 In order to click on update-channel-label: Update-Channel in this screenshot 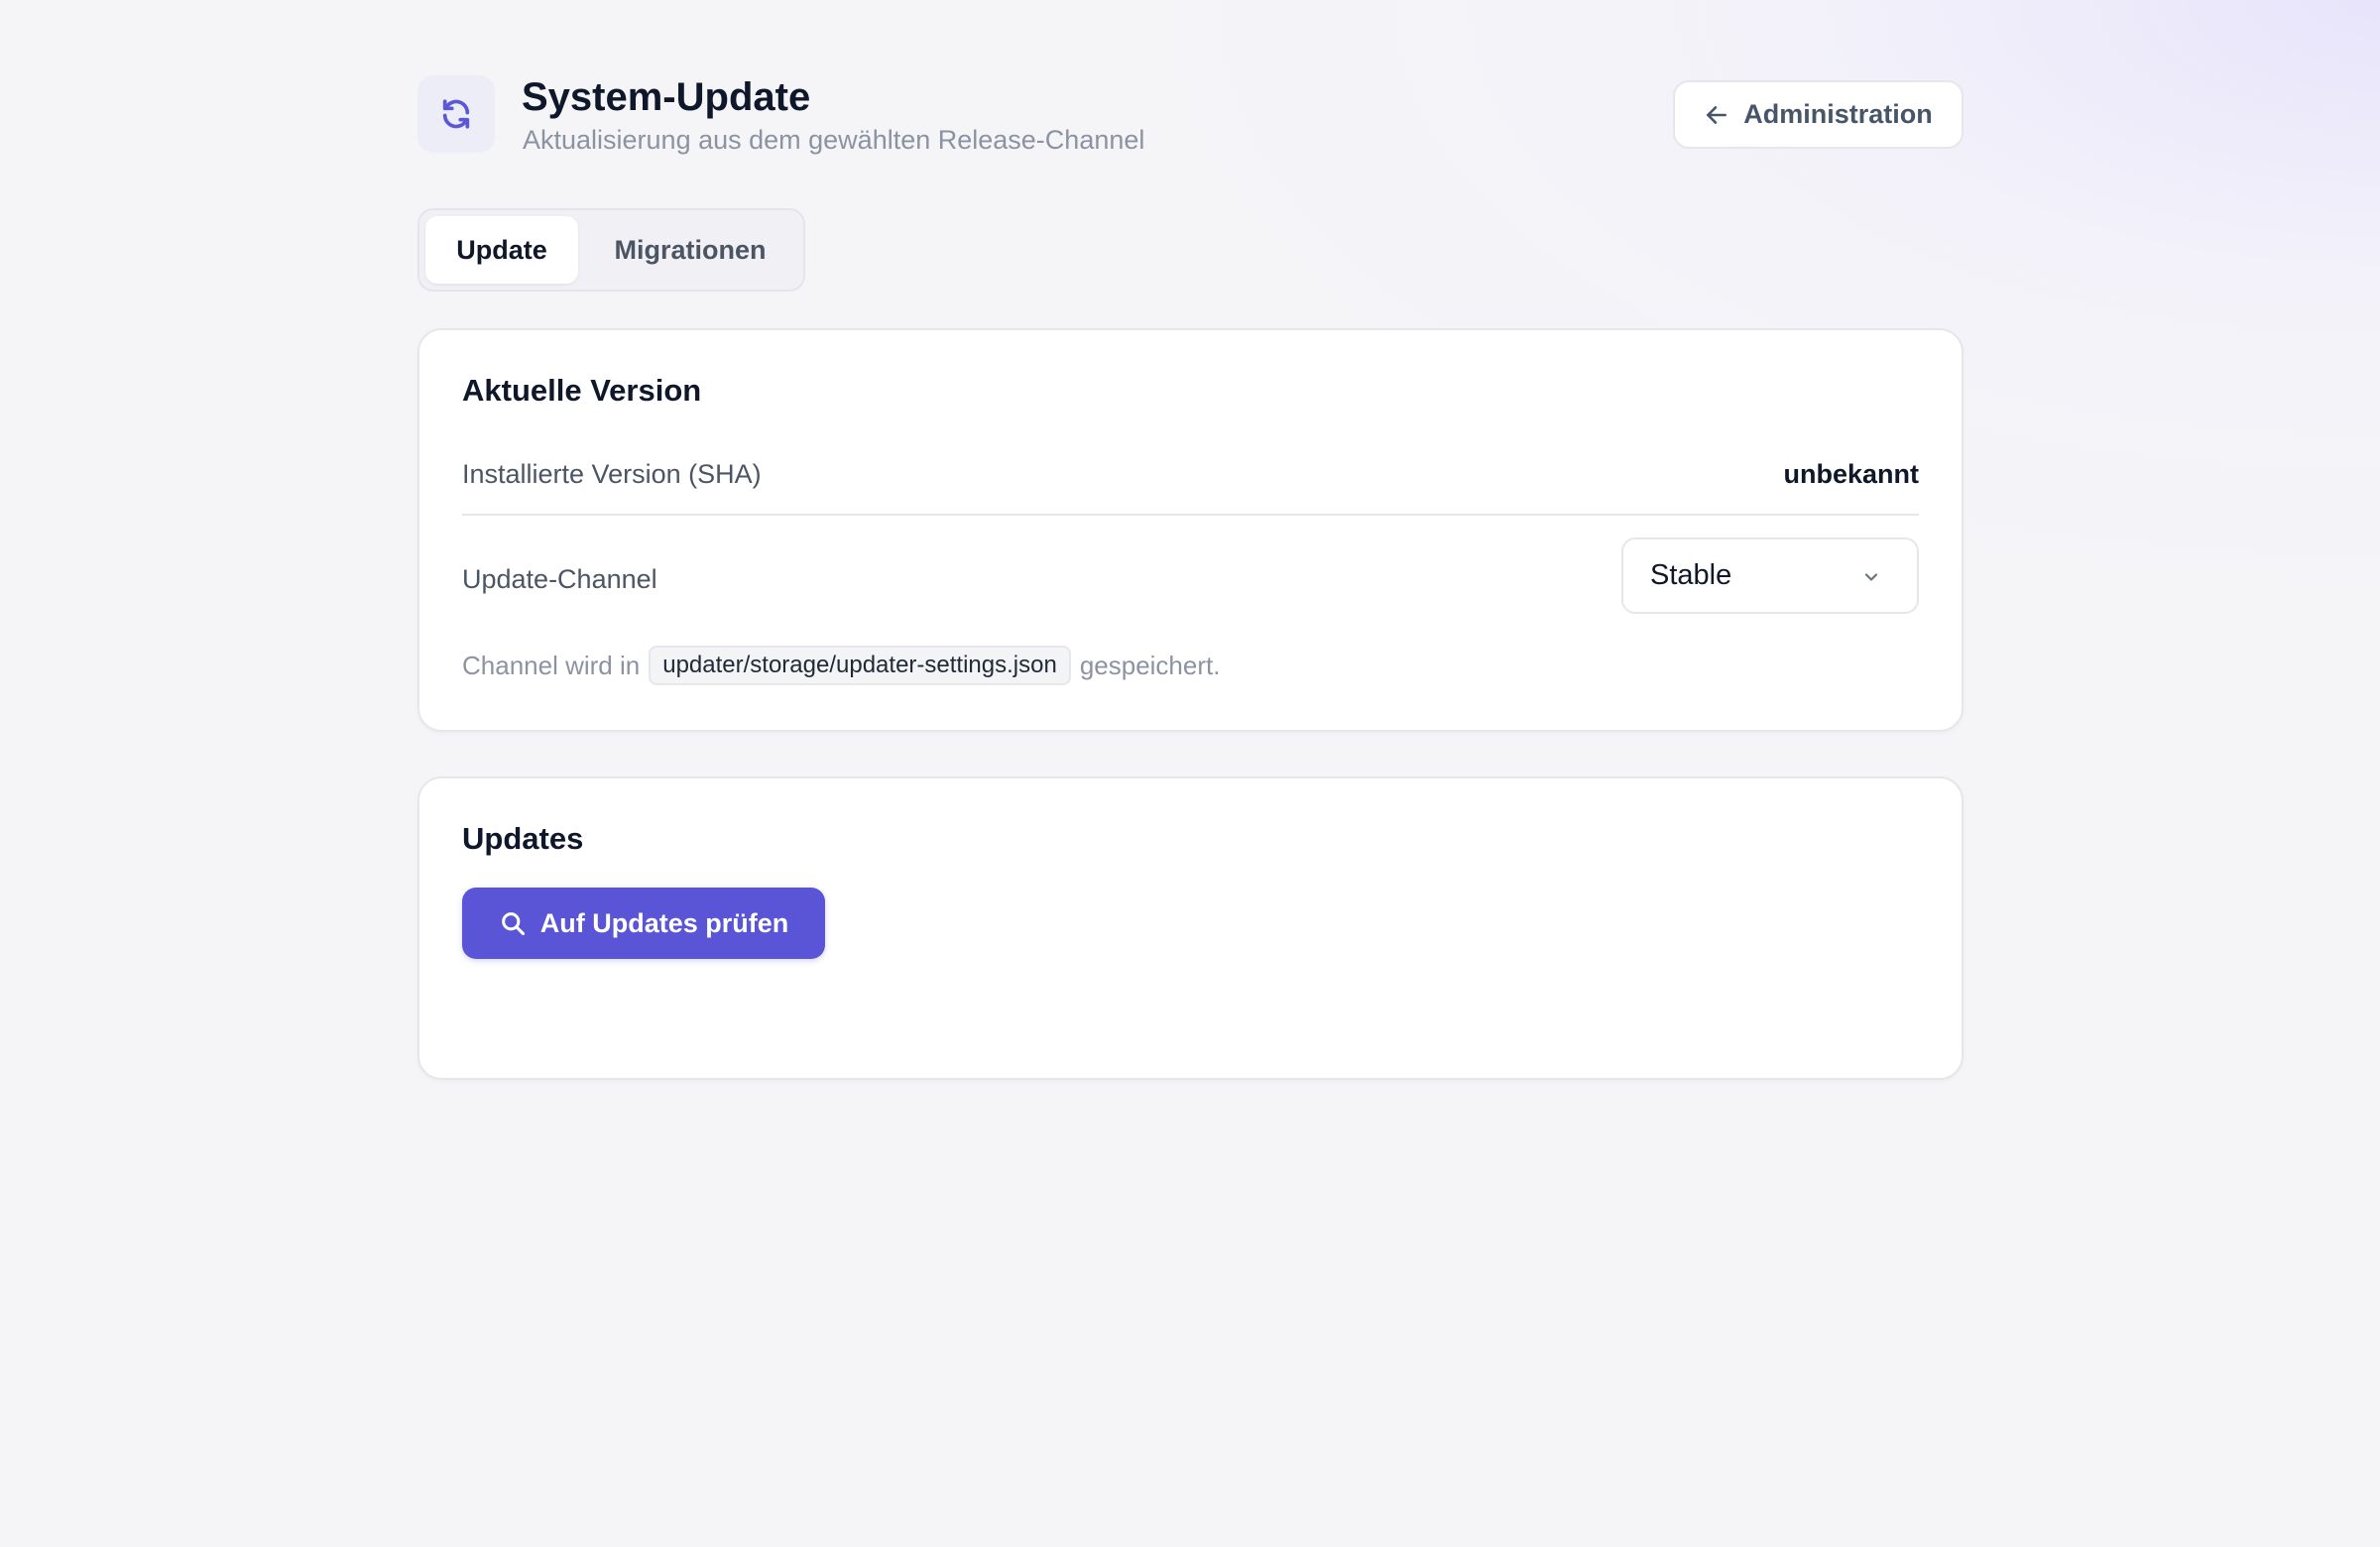, I will do `click(559, 579)`.